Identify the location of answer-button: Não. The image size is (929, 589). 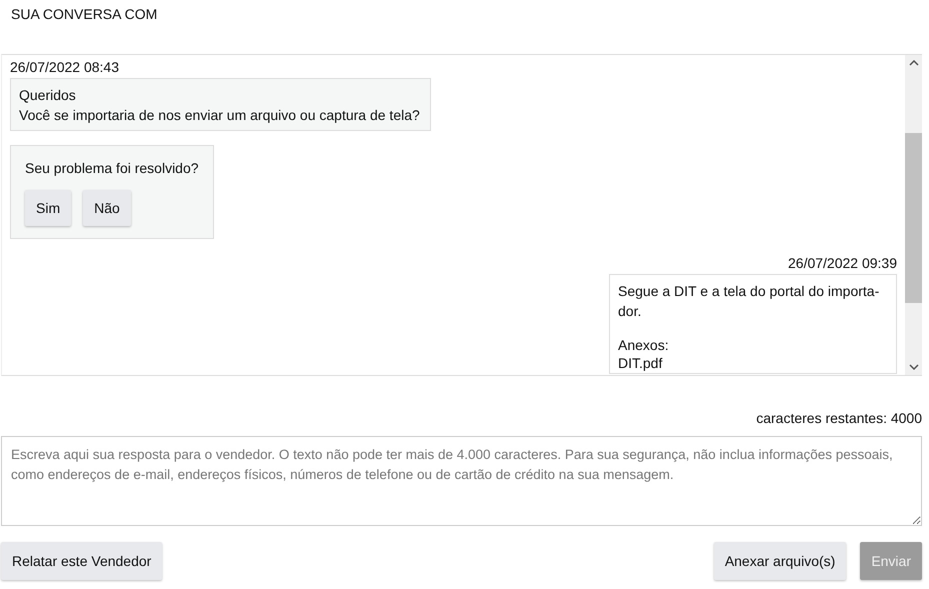
(107, 208).